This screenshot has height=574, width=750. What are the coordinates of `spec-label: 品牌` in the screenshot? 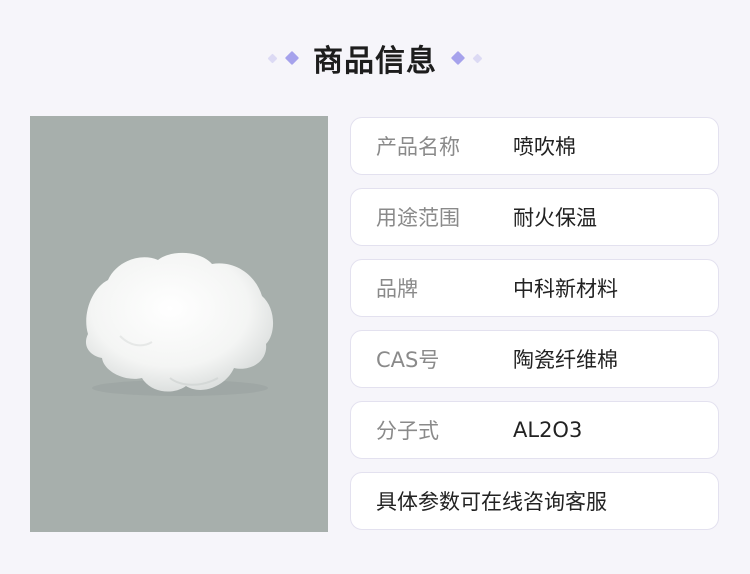 It's located at (397, 289).